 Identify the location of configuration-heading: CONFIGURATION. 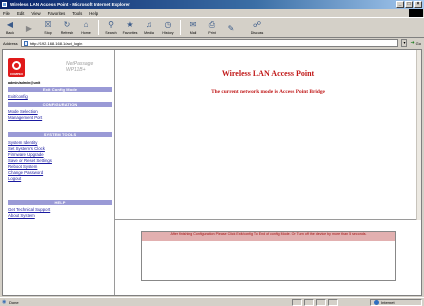
(60, 104).